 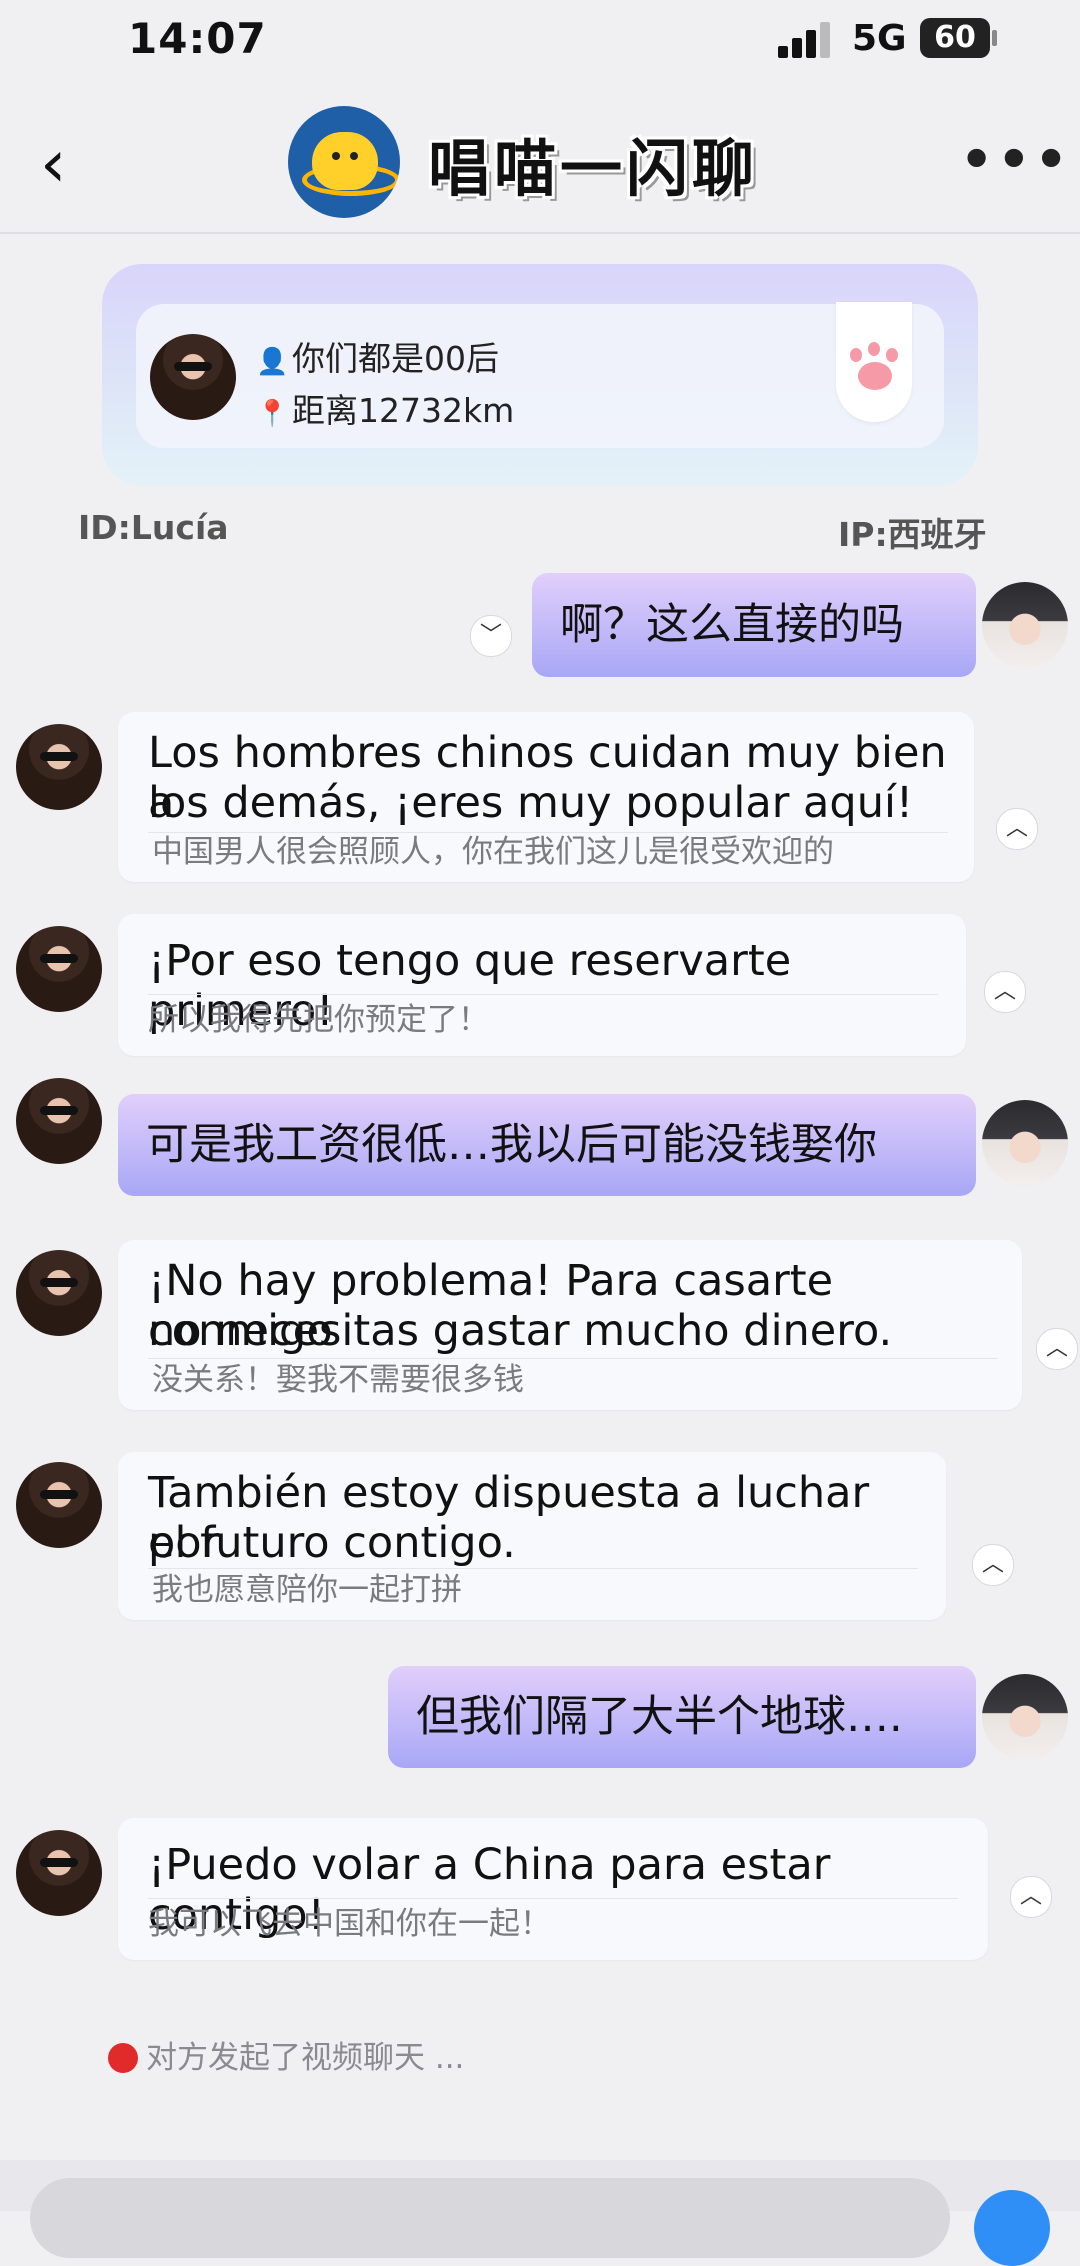 What do you see at coordinates (307, 1590) in the screenshot?
I see `translation-text: 我也愿意陪你一起打拼` at bounding box center [307, 1590].